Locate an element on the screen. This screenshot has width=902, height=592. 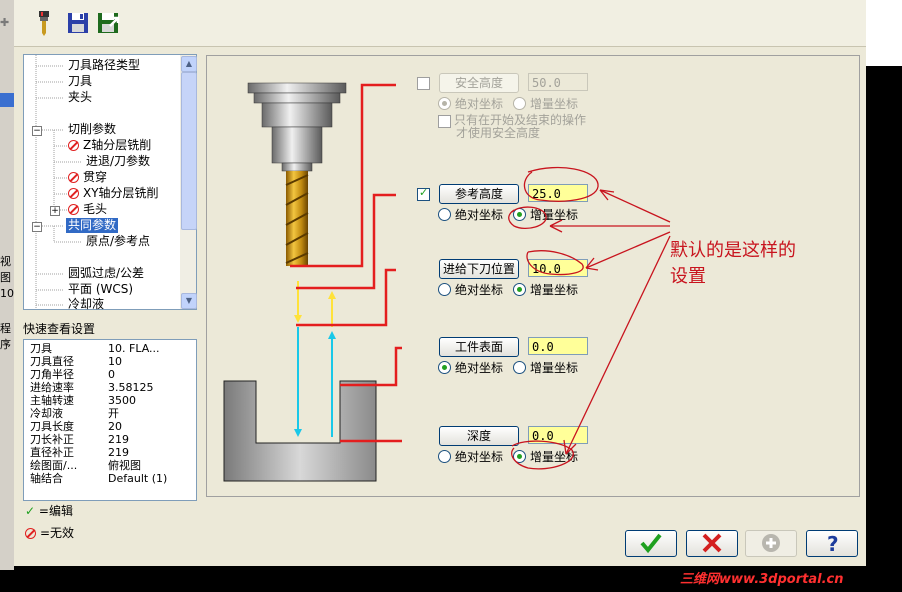
end-mill is located at coordinates (297, 218).